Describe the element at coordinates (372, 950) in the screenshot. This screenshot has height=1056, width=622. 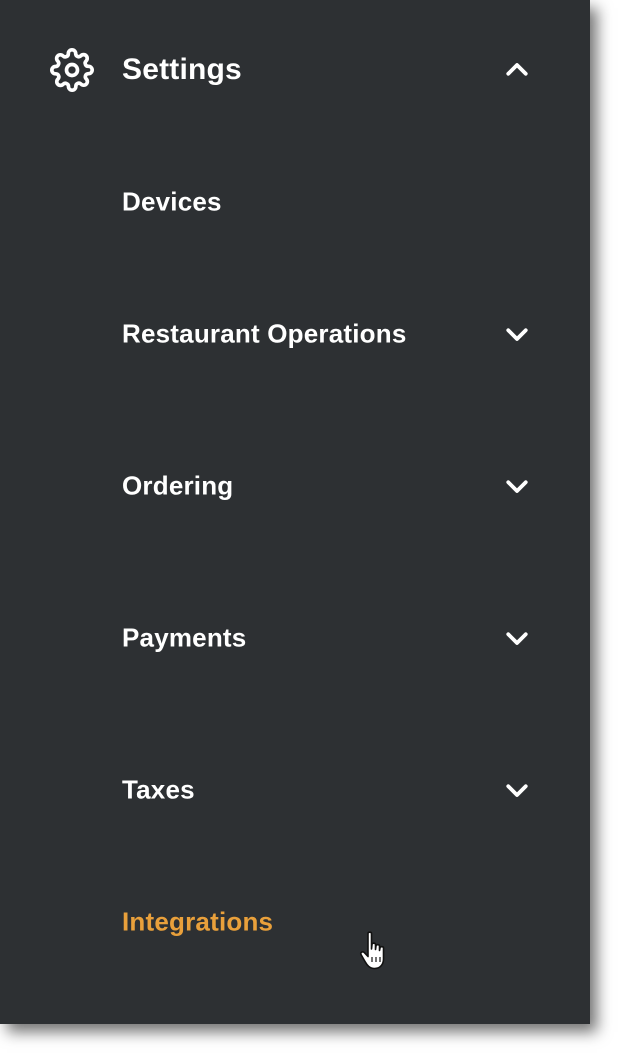
I see `hand-cursor-icon` at that location.